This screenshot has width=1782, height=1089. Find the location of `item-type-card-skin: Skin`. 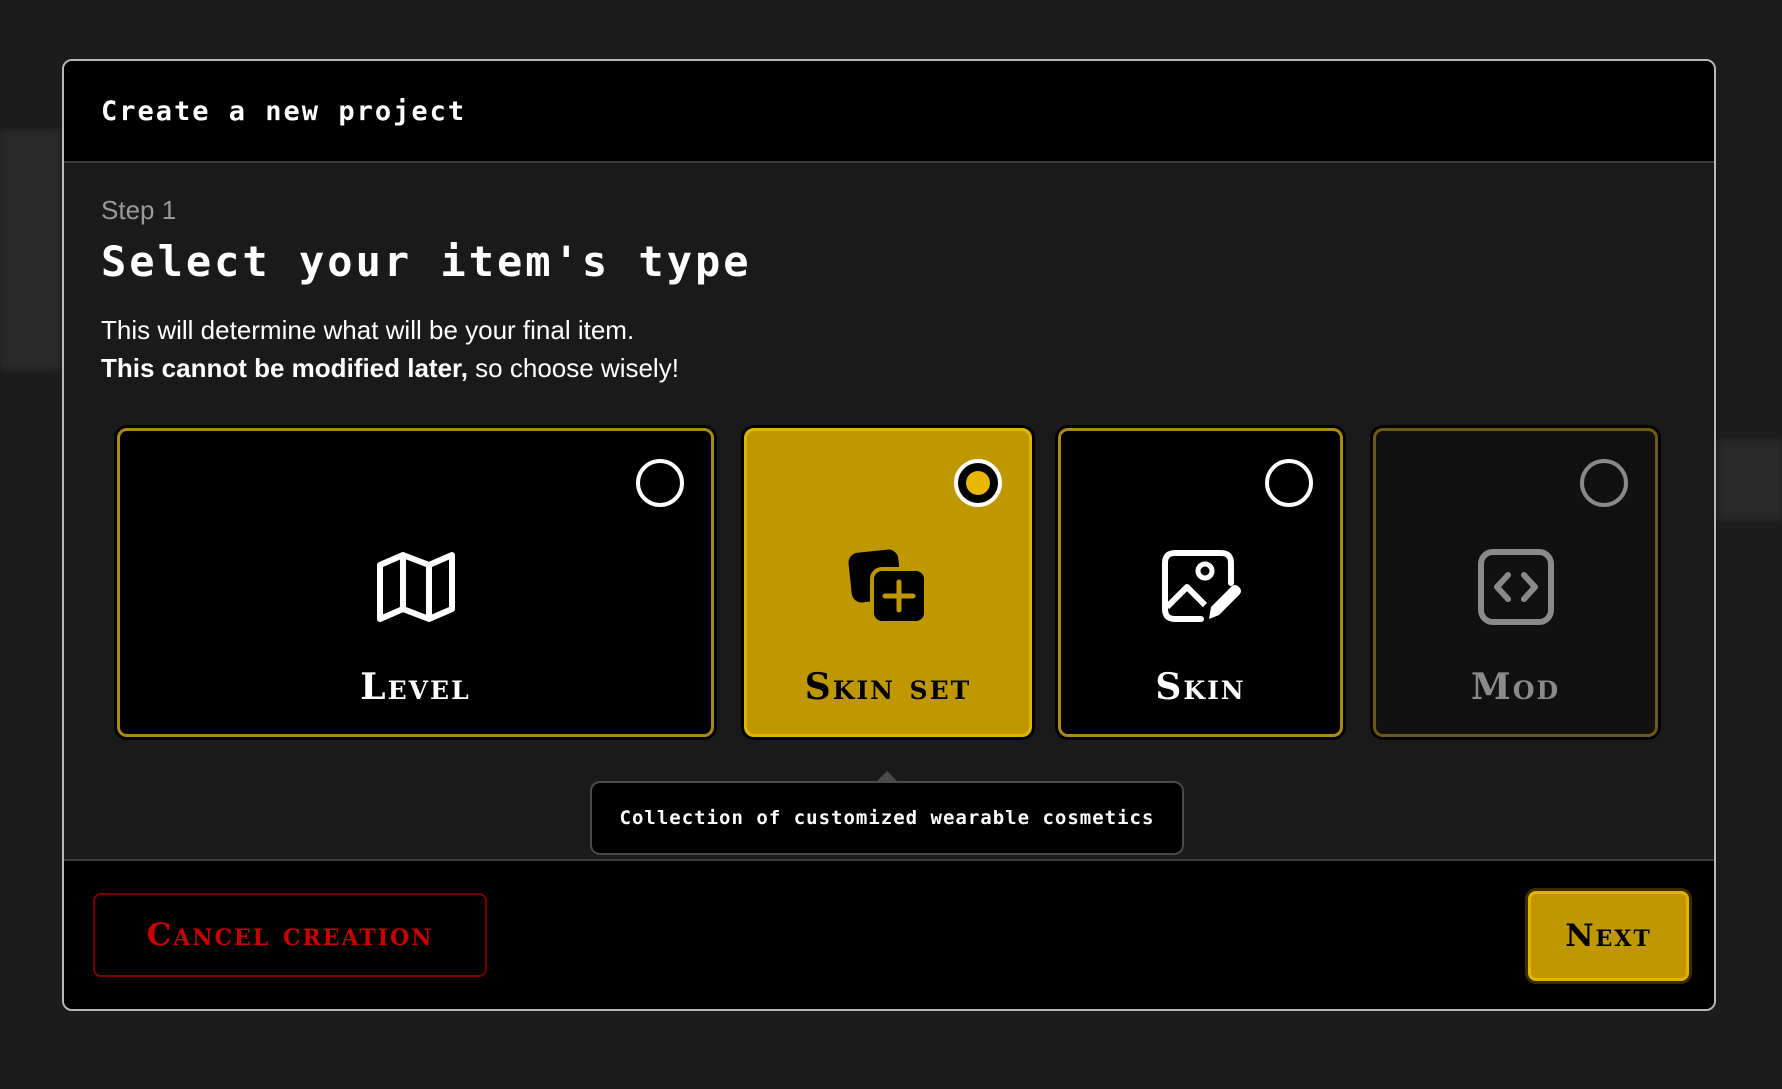

item-type-card-skin: Skin is located at coordinates (1200, 582).